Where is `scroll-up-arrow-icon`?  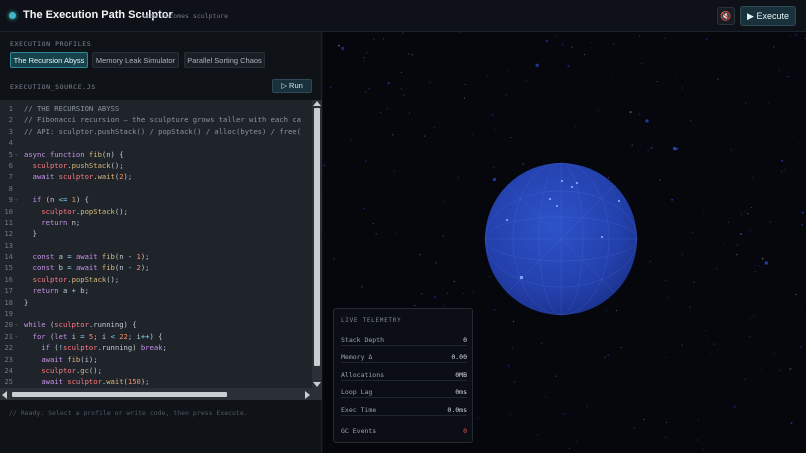
scroll-up-arrow-icon is located at coordinates (317, 103).